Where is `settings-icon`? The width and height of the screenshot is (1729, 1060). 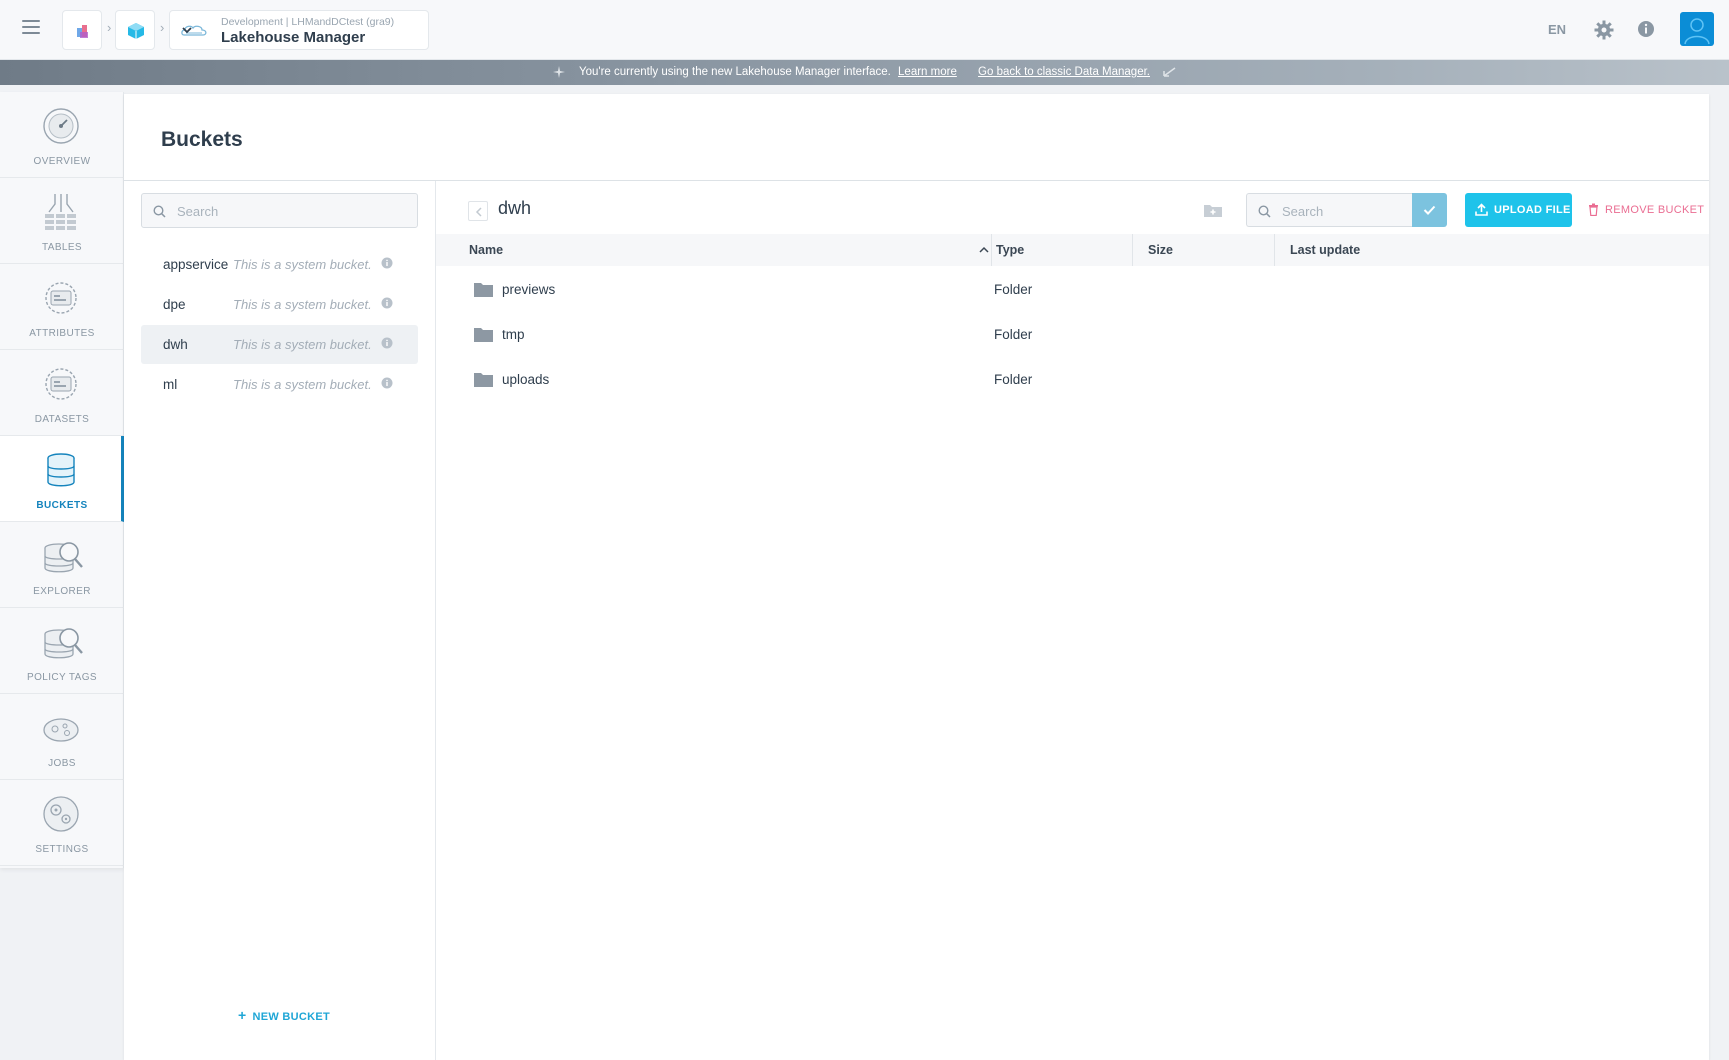
settings-icon is located at coordinates (61, 814).